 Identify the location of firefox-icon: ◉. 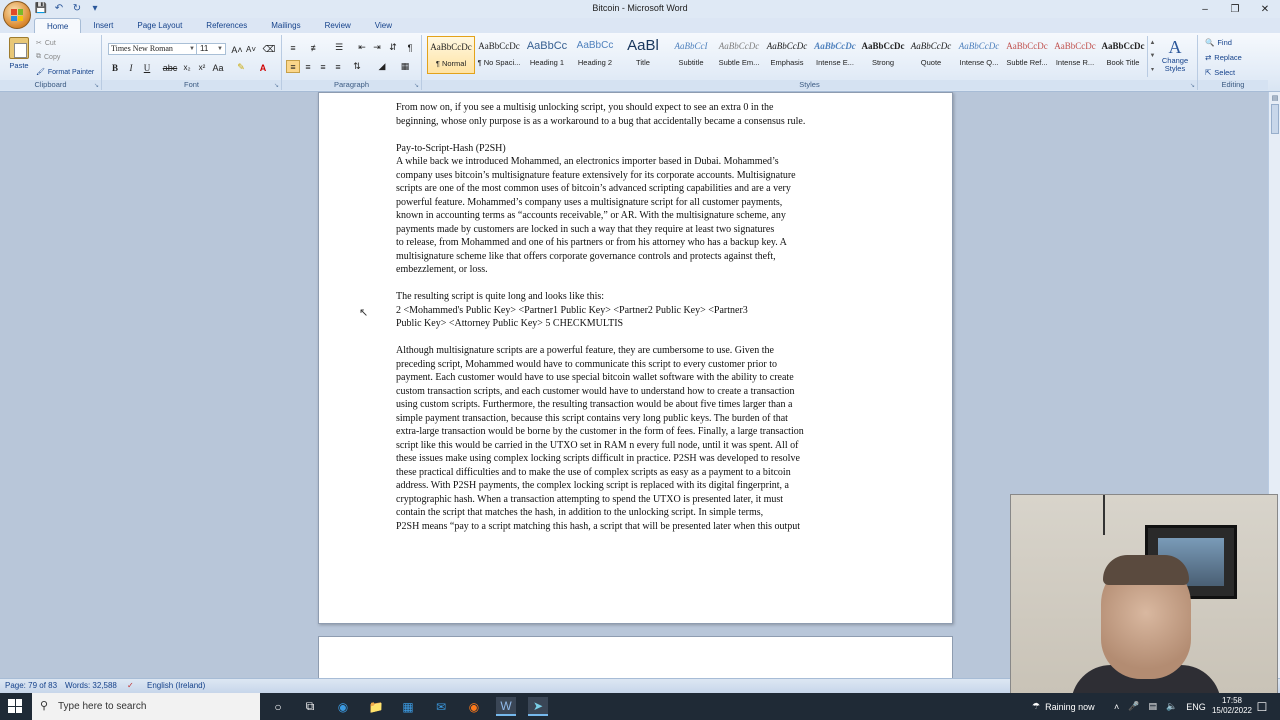
(474, 706).